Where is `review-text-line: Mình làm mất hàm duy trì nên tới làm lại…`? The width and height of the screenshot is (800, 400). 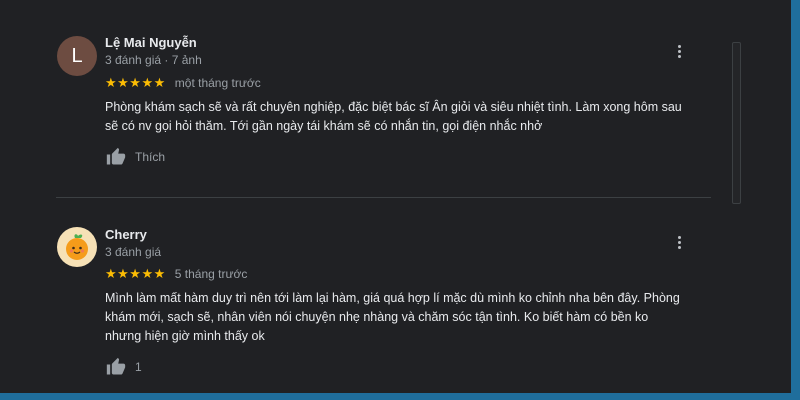
review-text-line: Mình làm mất hàm duy trì nên tới làm lại… is located at coordinates (392, 298).